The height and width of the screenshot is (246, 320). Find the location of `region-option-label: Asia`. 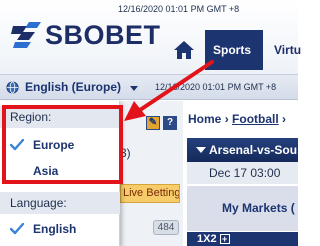

region-option-label: Asia is located at coordinates (46, 171).